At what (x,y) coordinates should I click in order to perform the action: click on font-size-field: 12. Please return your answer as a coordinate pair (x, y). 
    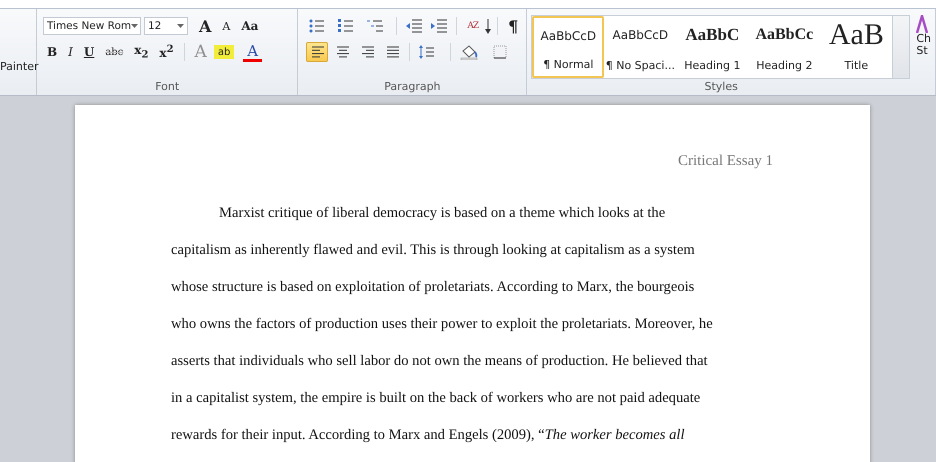
    Looking at the image, I should click on (166, 26).